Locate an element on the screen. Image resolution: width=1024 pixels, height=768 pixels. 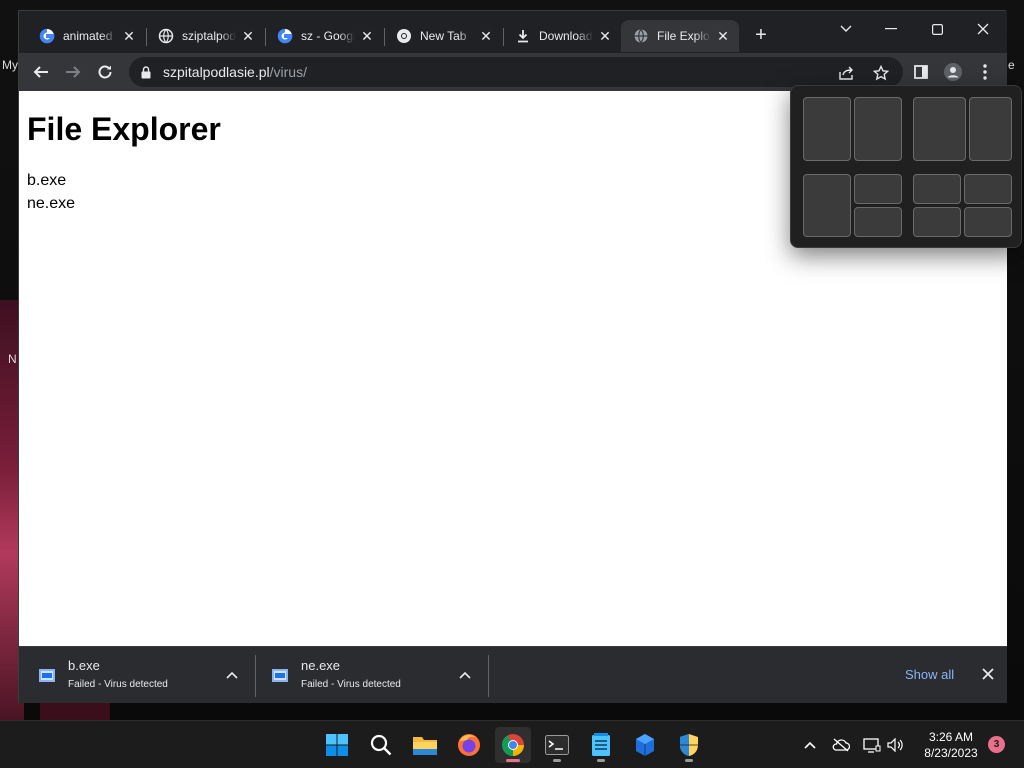
network-icon is located at coordinates (872, 745).